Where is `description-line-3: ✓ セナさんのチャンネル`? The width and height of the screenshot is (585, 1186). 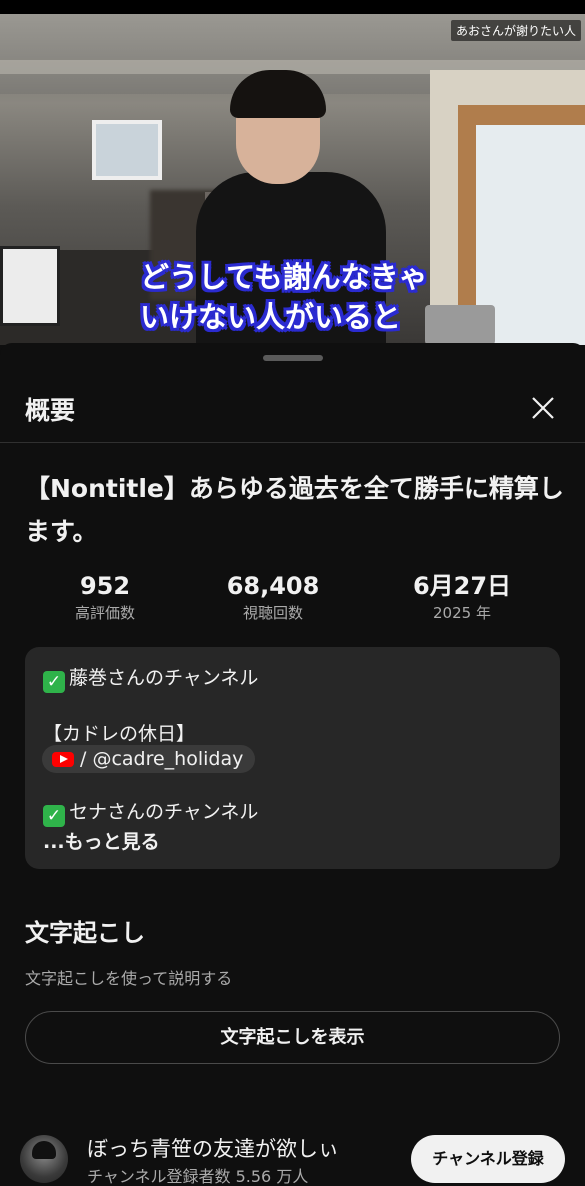
description-line-3: ✓ セナさんのチャンネル is located at coordinates (150, 812).